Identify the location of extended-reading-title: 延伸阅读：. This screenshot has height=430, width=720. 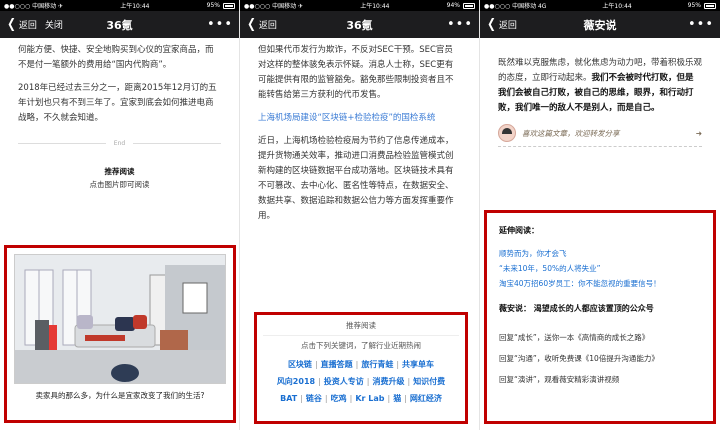
(519, 230).